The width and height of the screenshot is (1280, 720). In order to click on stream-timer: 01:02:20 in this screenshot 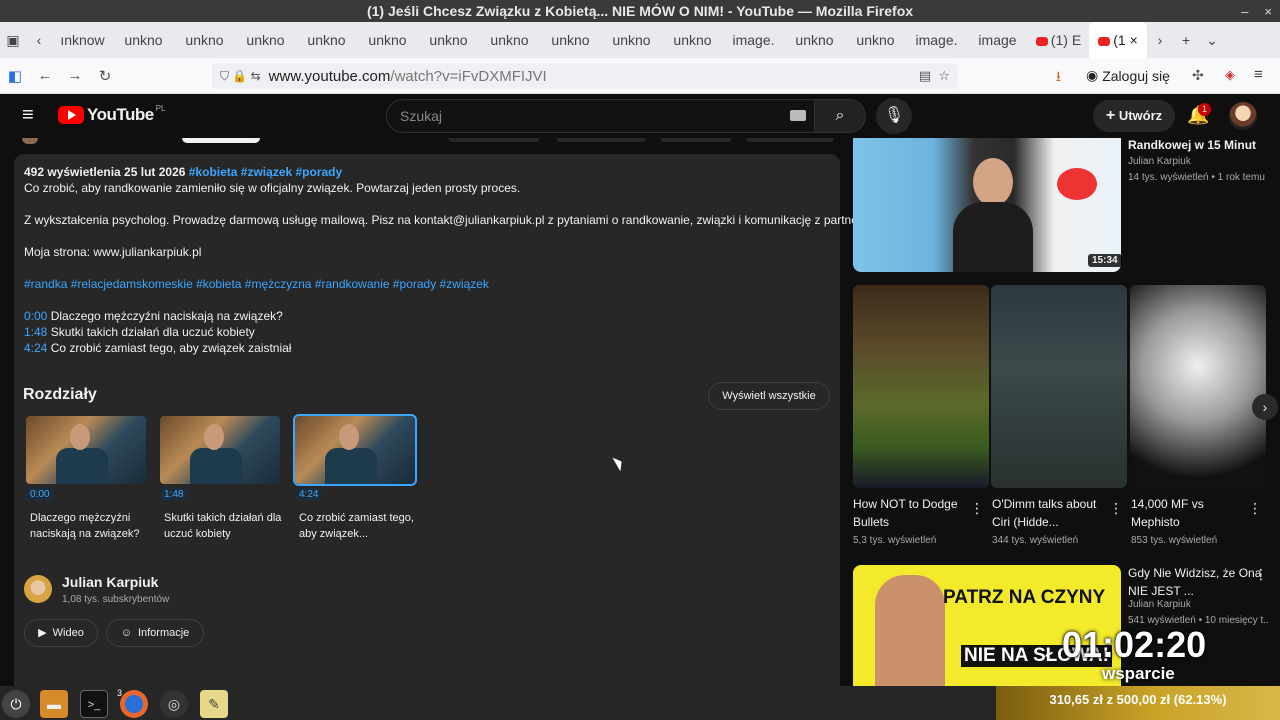, I will do `click(1134, 644)`.